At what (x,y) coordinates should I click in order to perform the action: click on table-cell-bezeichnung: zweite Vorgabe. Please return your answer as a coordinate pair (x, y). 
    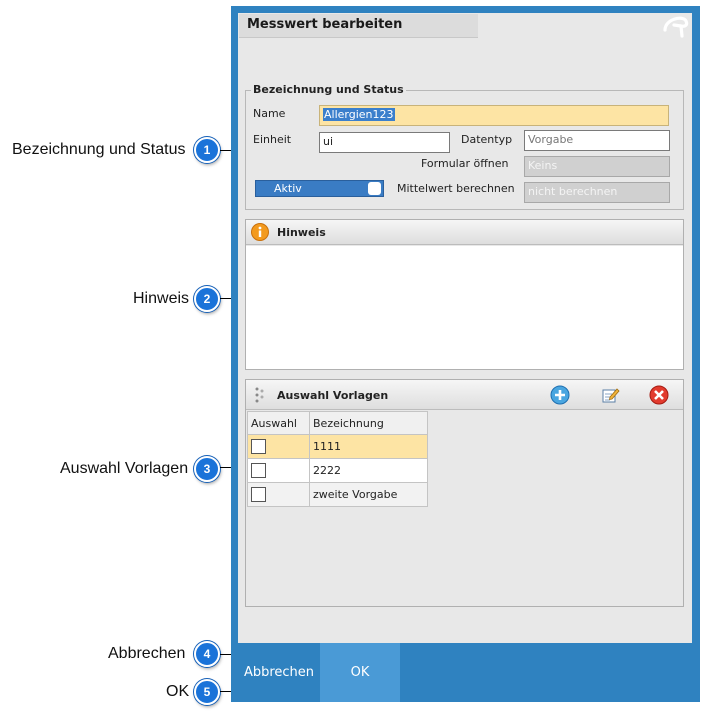
    Looking at the image, I should click on (368, 494).